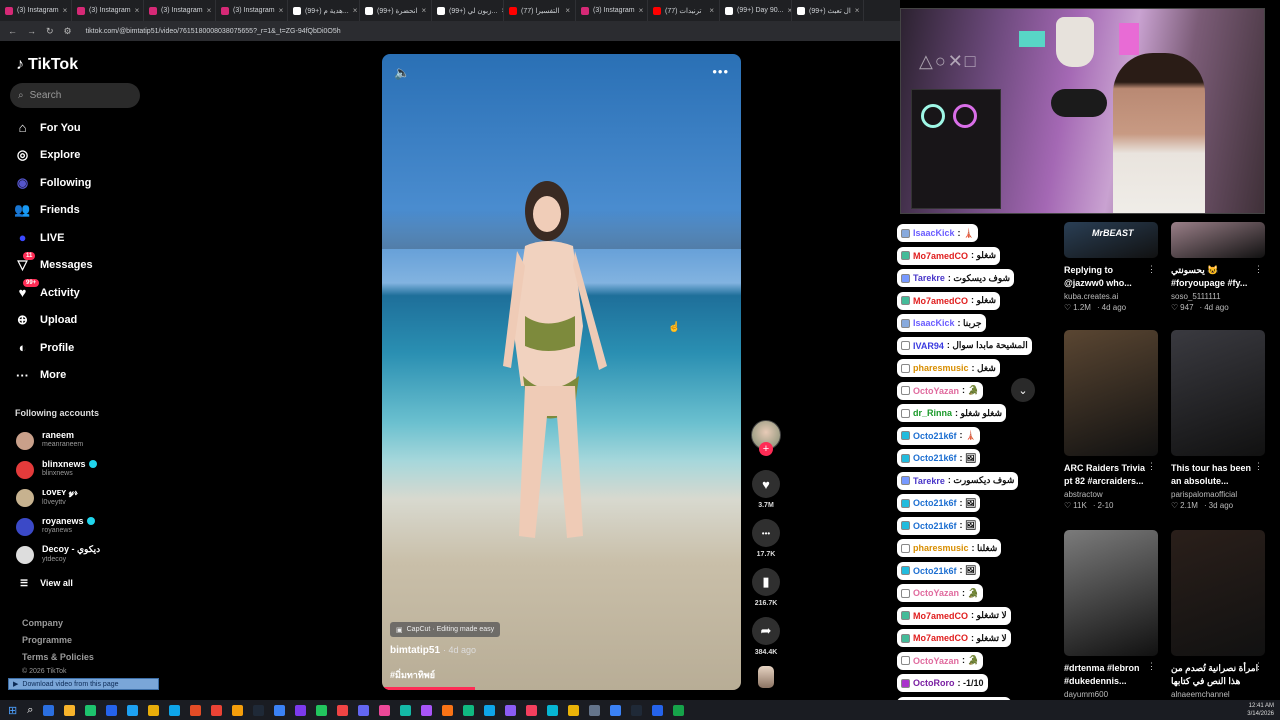 Image resolution: width=1280 pixels, height=720 pixels. What do you see at coordinates (68, 521) in the screenshot?
I see `account-name: royanews` at bounding box center [68, 521].